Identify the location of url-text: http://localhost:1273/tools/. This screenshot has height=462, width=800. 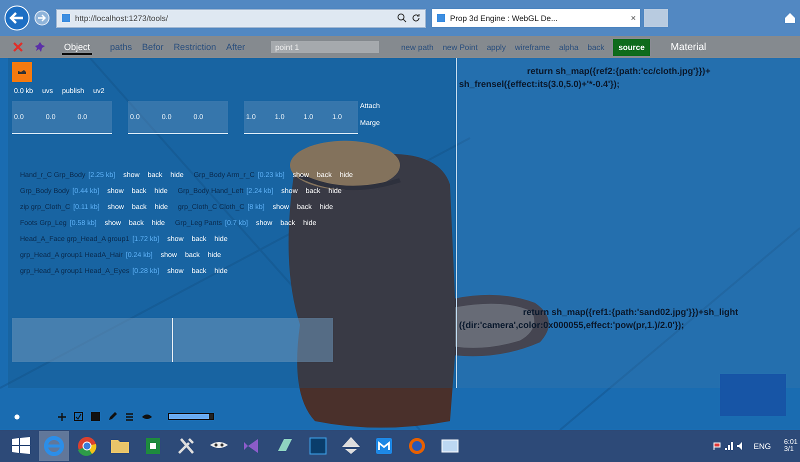
(121, 18).